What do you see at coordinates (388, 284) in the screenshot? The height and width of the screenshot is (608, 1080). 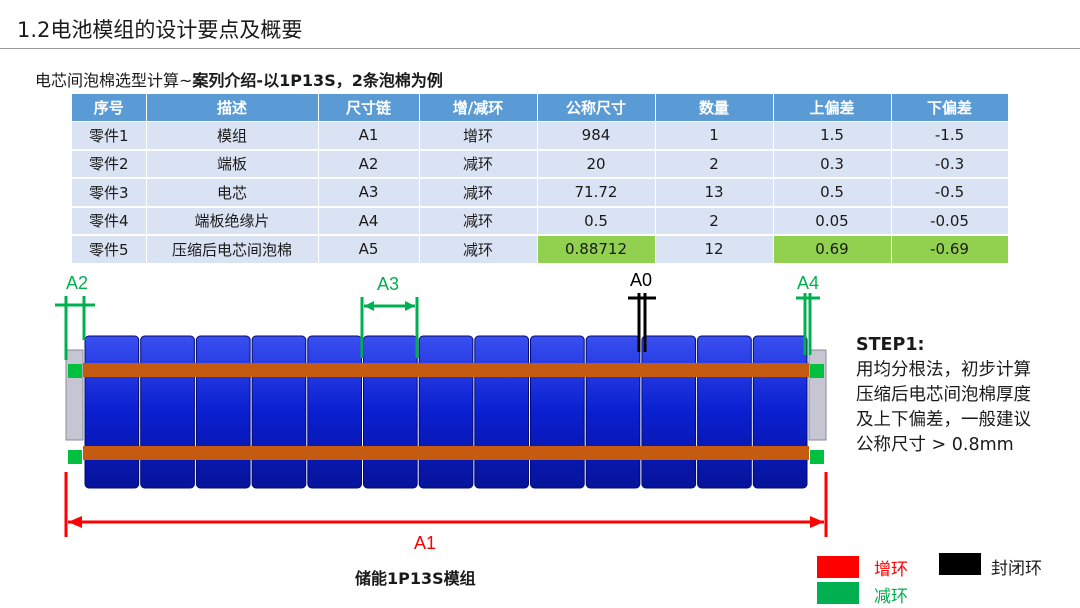 I see `label-a3: A3` at bounding box center [388, 284].